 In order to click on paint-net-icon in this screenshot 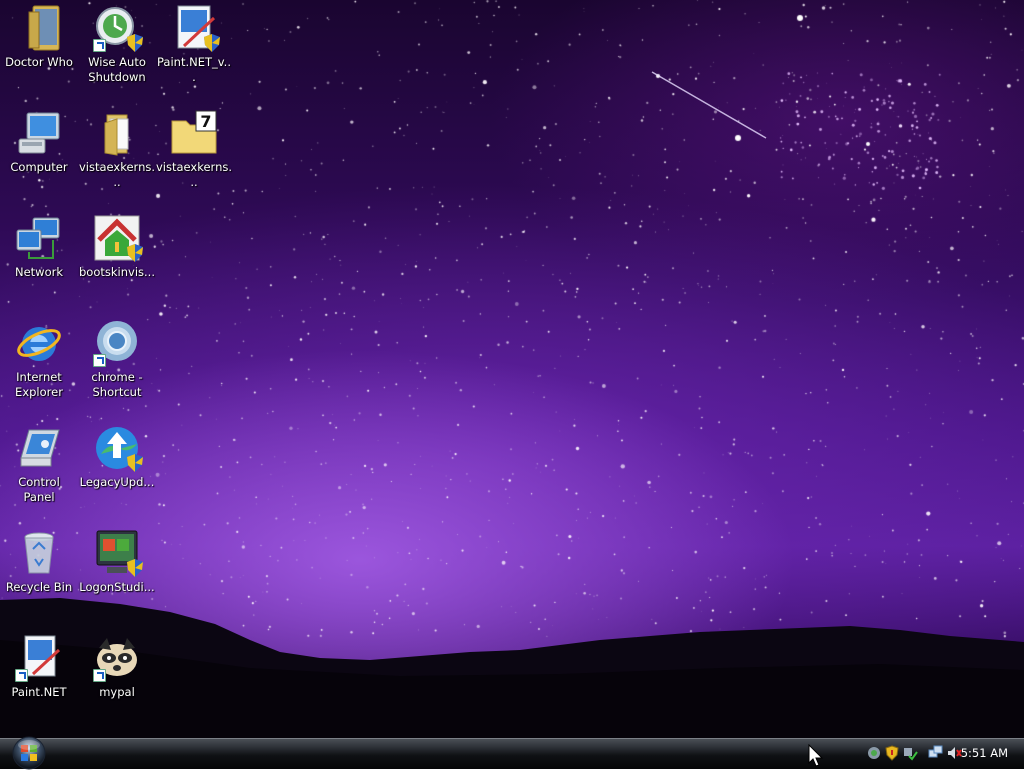, I will do `click(39, 658)`.